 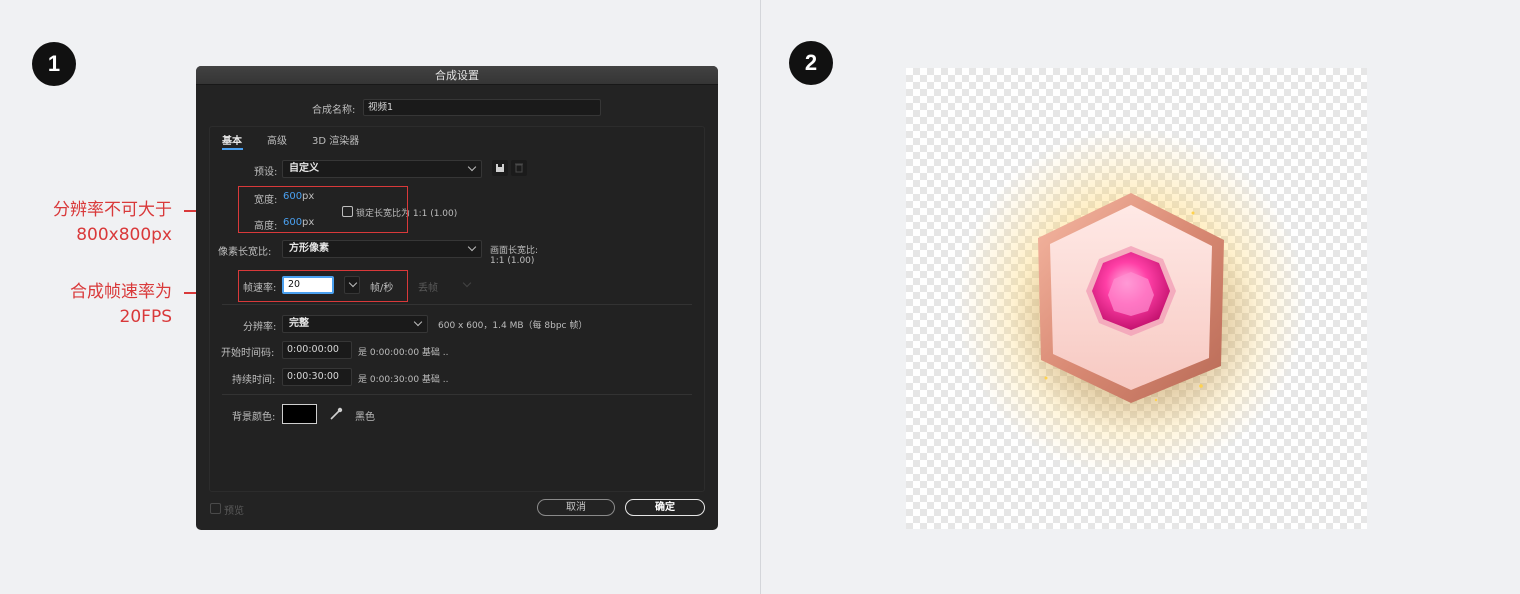 What do you see at coordinates (121, 292) in the screenshot?
I see `callout-fps-line1: 合成帧速率为` at bounding box center [121, 292].